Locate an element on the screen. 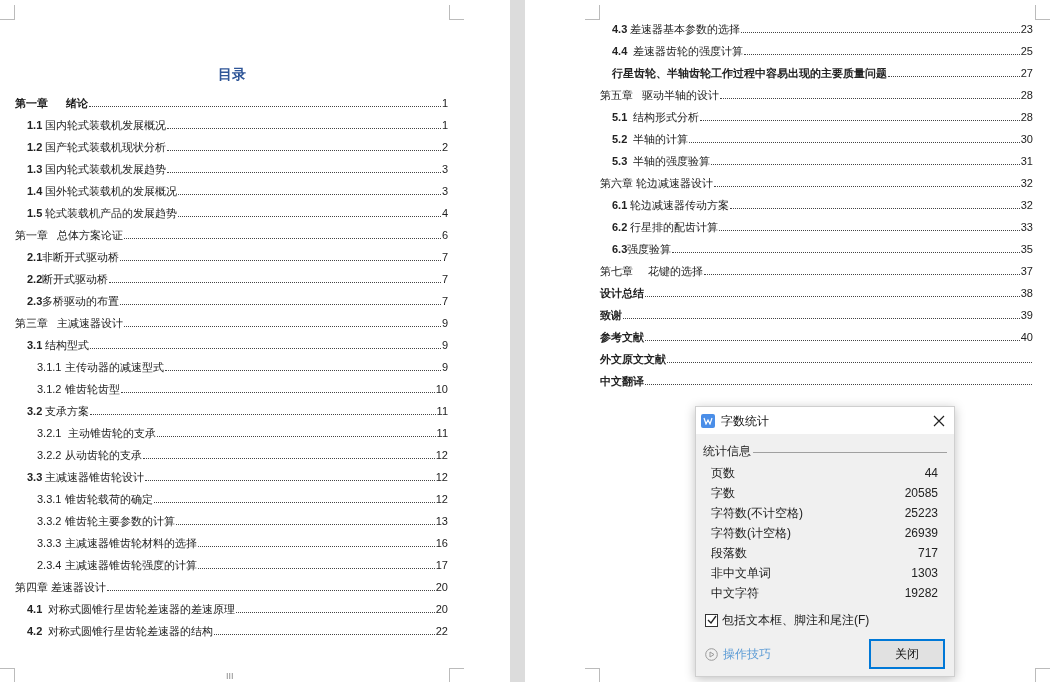  toc-entry-title: 5.1 结构形式分析 is located at coordinates (656, 117).